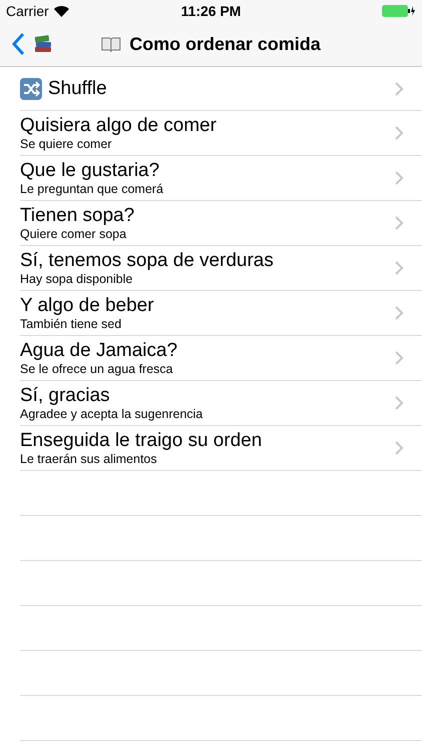 The height and width of the screenshot is (750, 422). Describe the element at coordinates (225, 44) in the screenshot. I see `screen-title: Como ordenar comida` at that location.